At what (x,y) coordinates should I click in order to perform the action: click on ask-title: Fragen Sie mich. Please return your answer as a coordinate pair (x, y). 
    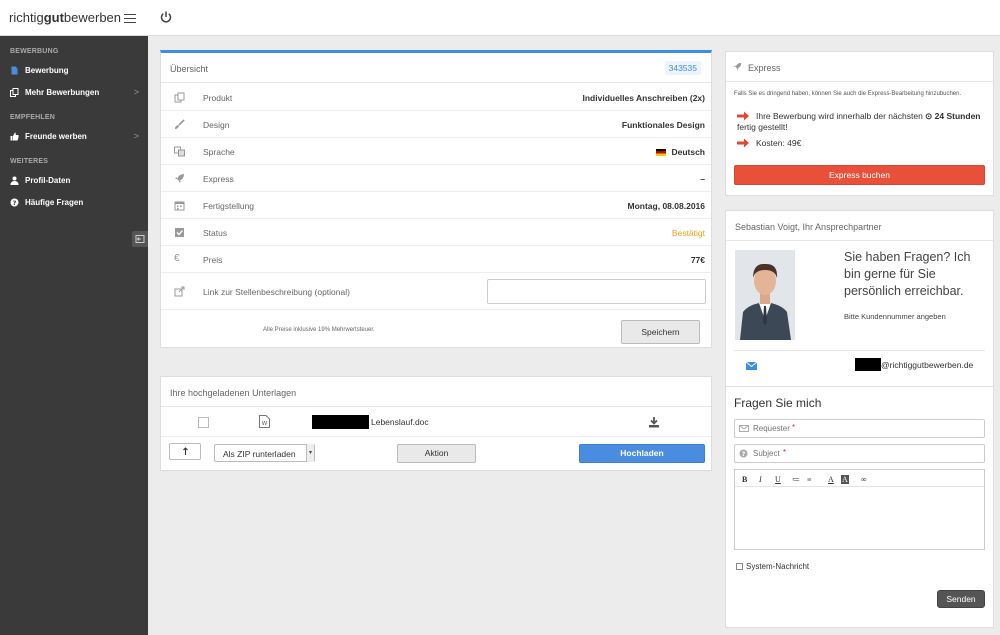
    Looking at the image, I should click on (778, 403).